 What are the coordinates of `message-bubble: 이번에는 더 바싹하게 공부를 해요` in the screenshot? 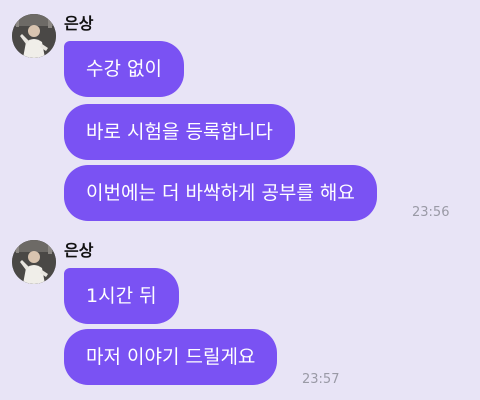 It's located at (220, 193).